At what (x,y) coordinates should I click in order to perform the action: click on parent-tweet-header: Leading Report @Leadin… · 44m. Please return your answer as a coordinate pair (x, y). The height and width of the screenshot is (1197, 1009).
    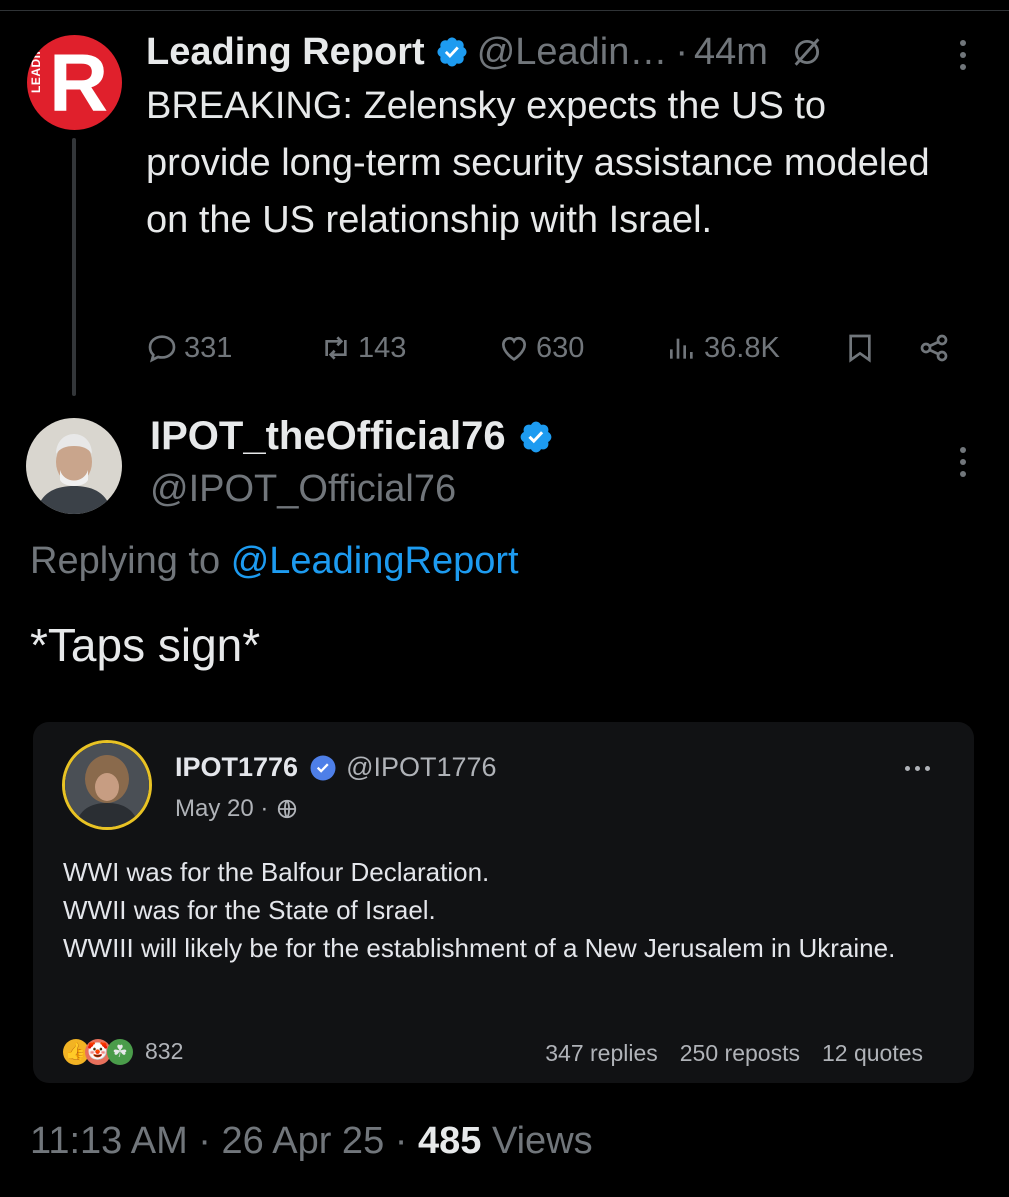
    Looking at the image, I should click on (485, 52).